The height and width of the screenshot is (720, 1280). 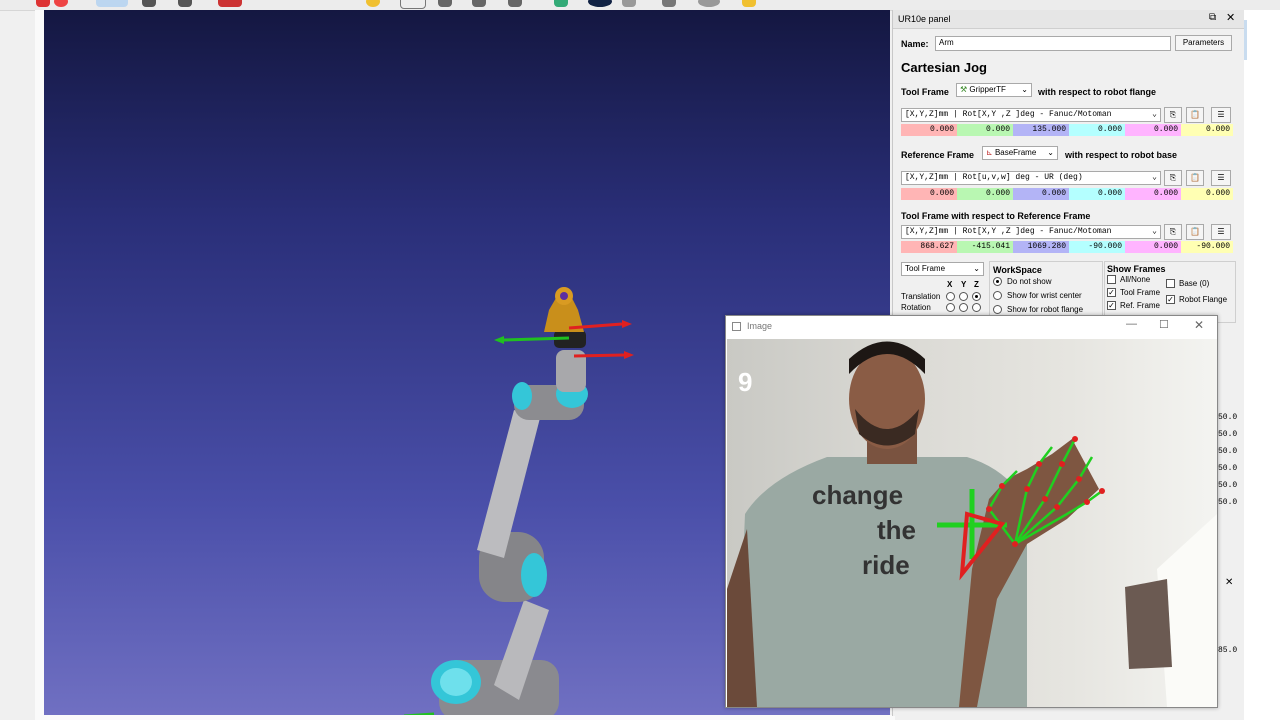 What do you see at coordinates (924, 19) in the screenshot?
I see `panel-title: UR10e panel` at bounding box center [924, 19].